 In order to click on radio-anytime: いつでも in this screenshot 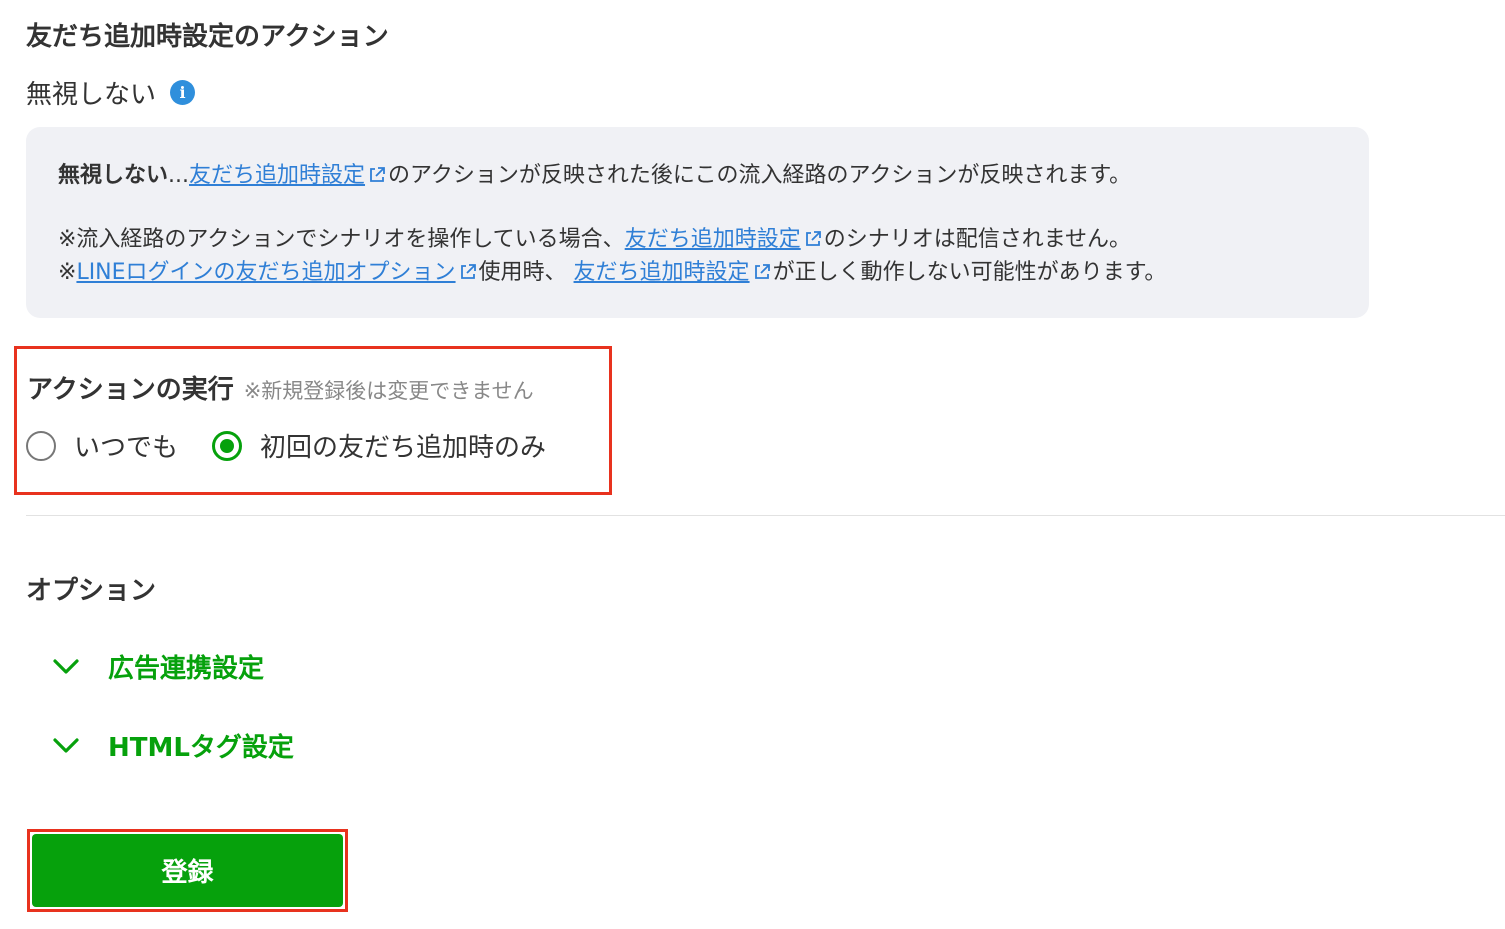, I will do `click(102, 445)`.